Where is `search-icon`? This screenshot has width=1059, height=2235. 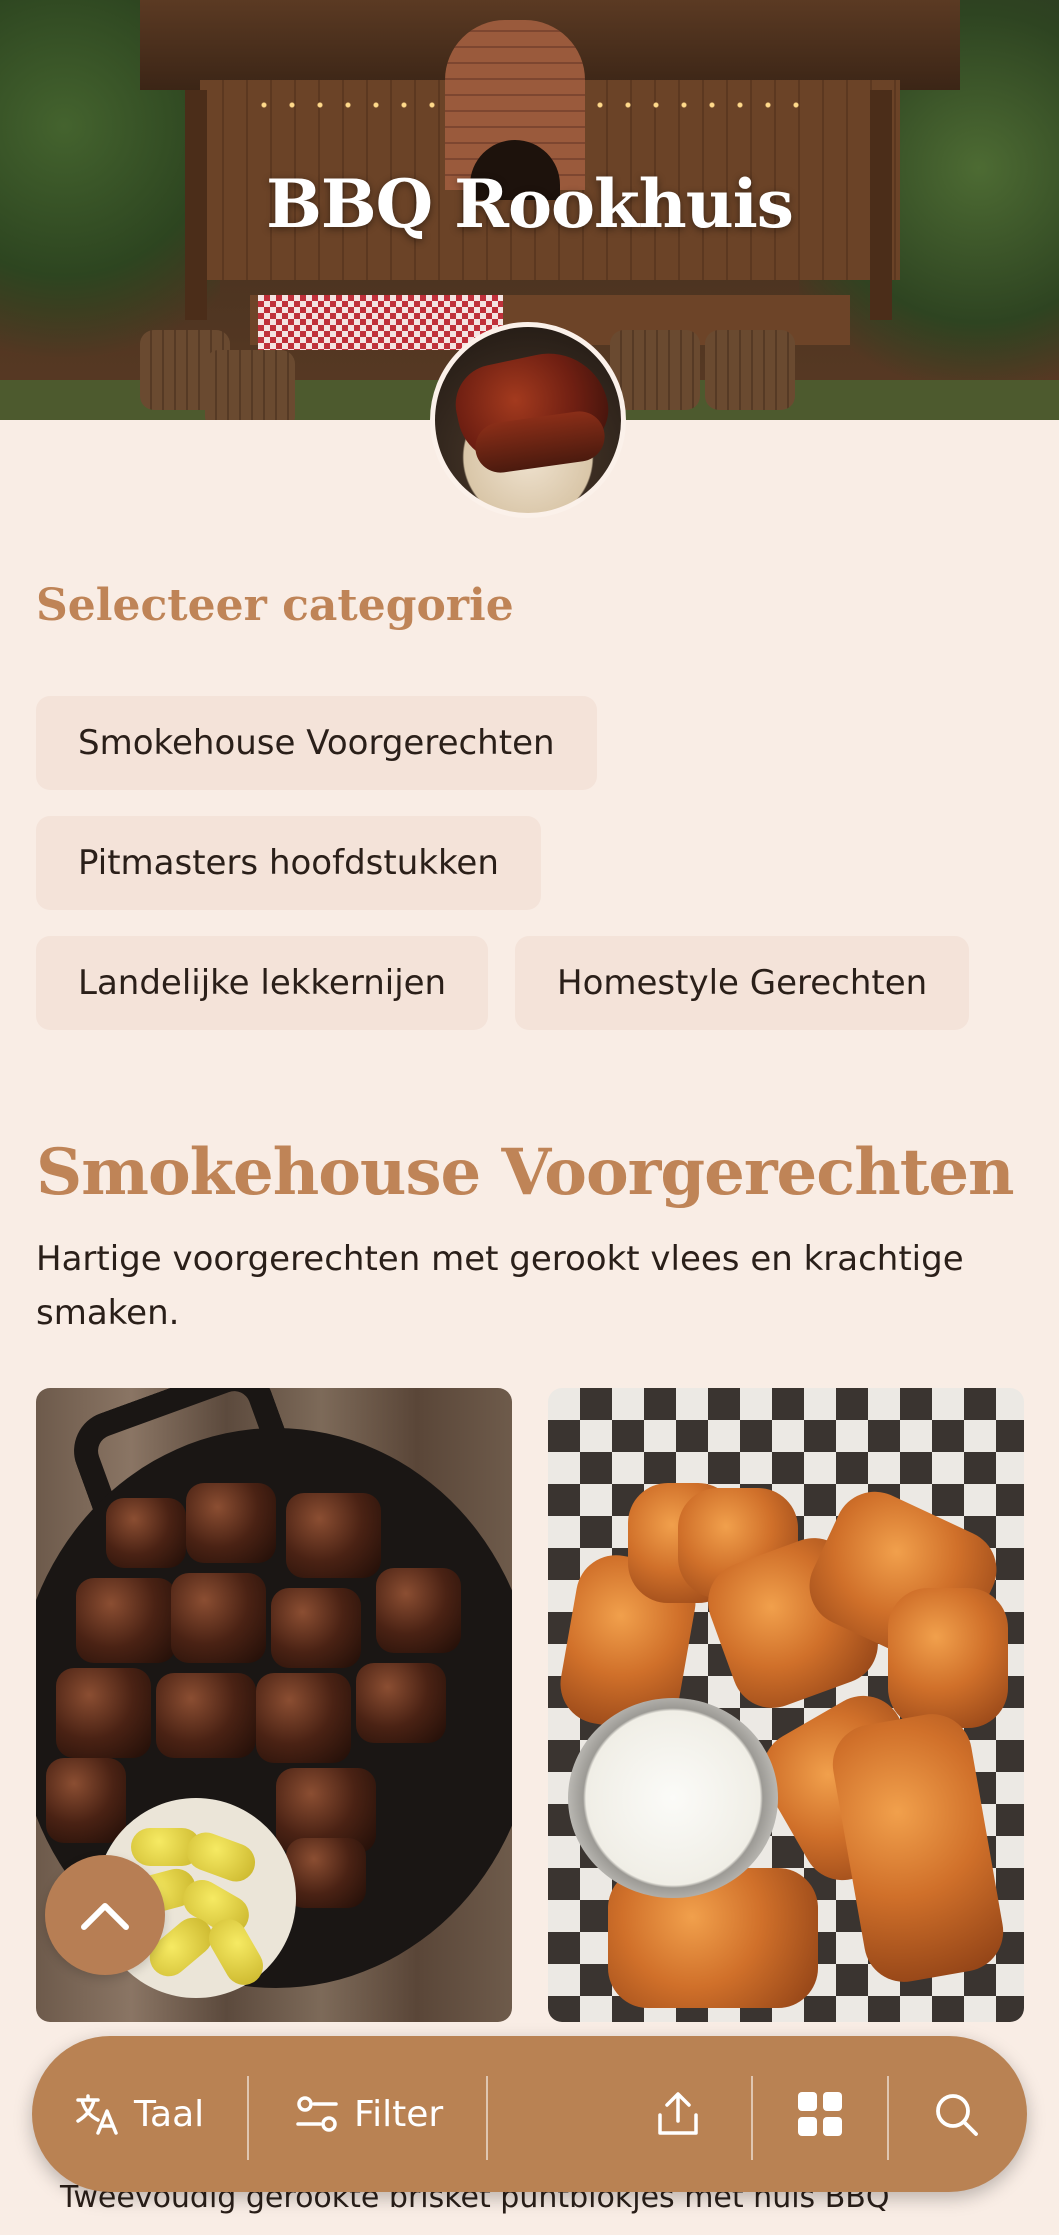 search-icon is located at coordinates (957, 2115).